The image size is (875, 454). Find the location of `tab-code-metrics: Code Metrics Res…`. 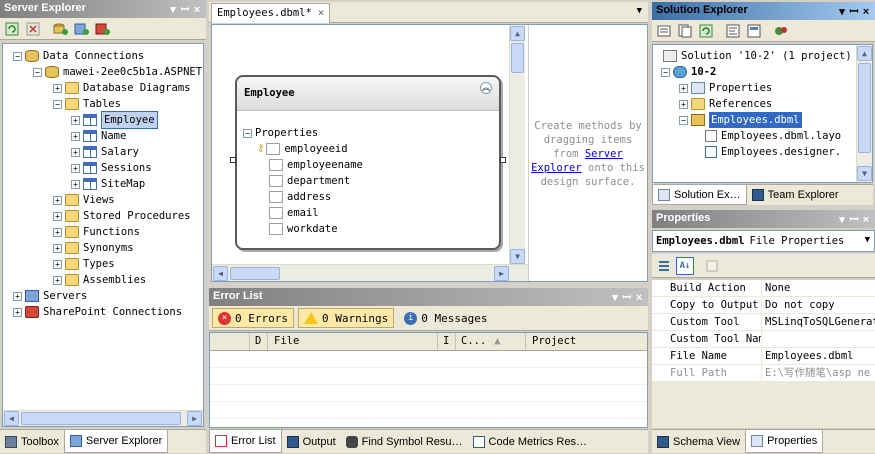

tab-code-metrics: Code Metrics Res… is located at coordinates (530, 441).